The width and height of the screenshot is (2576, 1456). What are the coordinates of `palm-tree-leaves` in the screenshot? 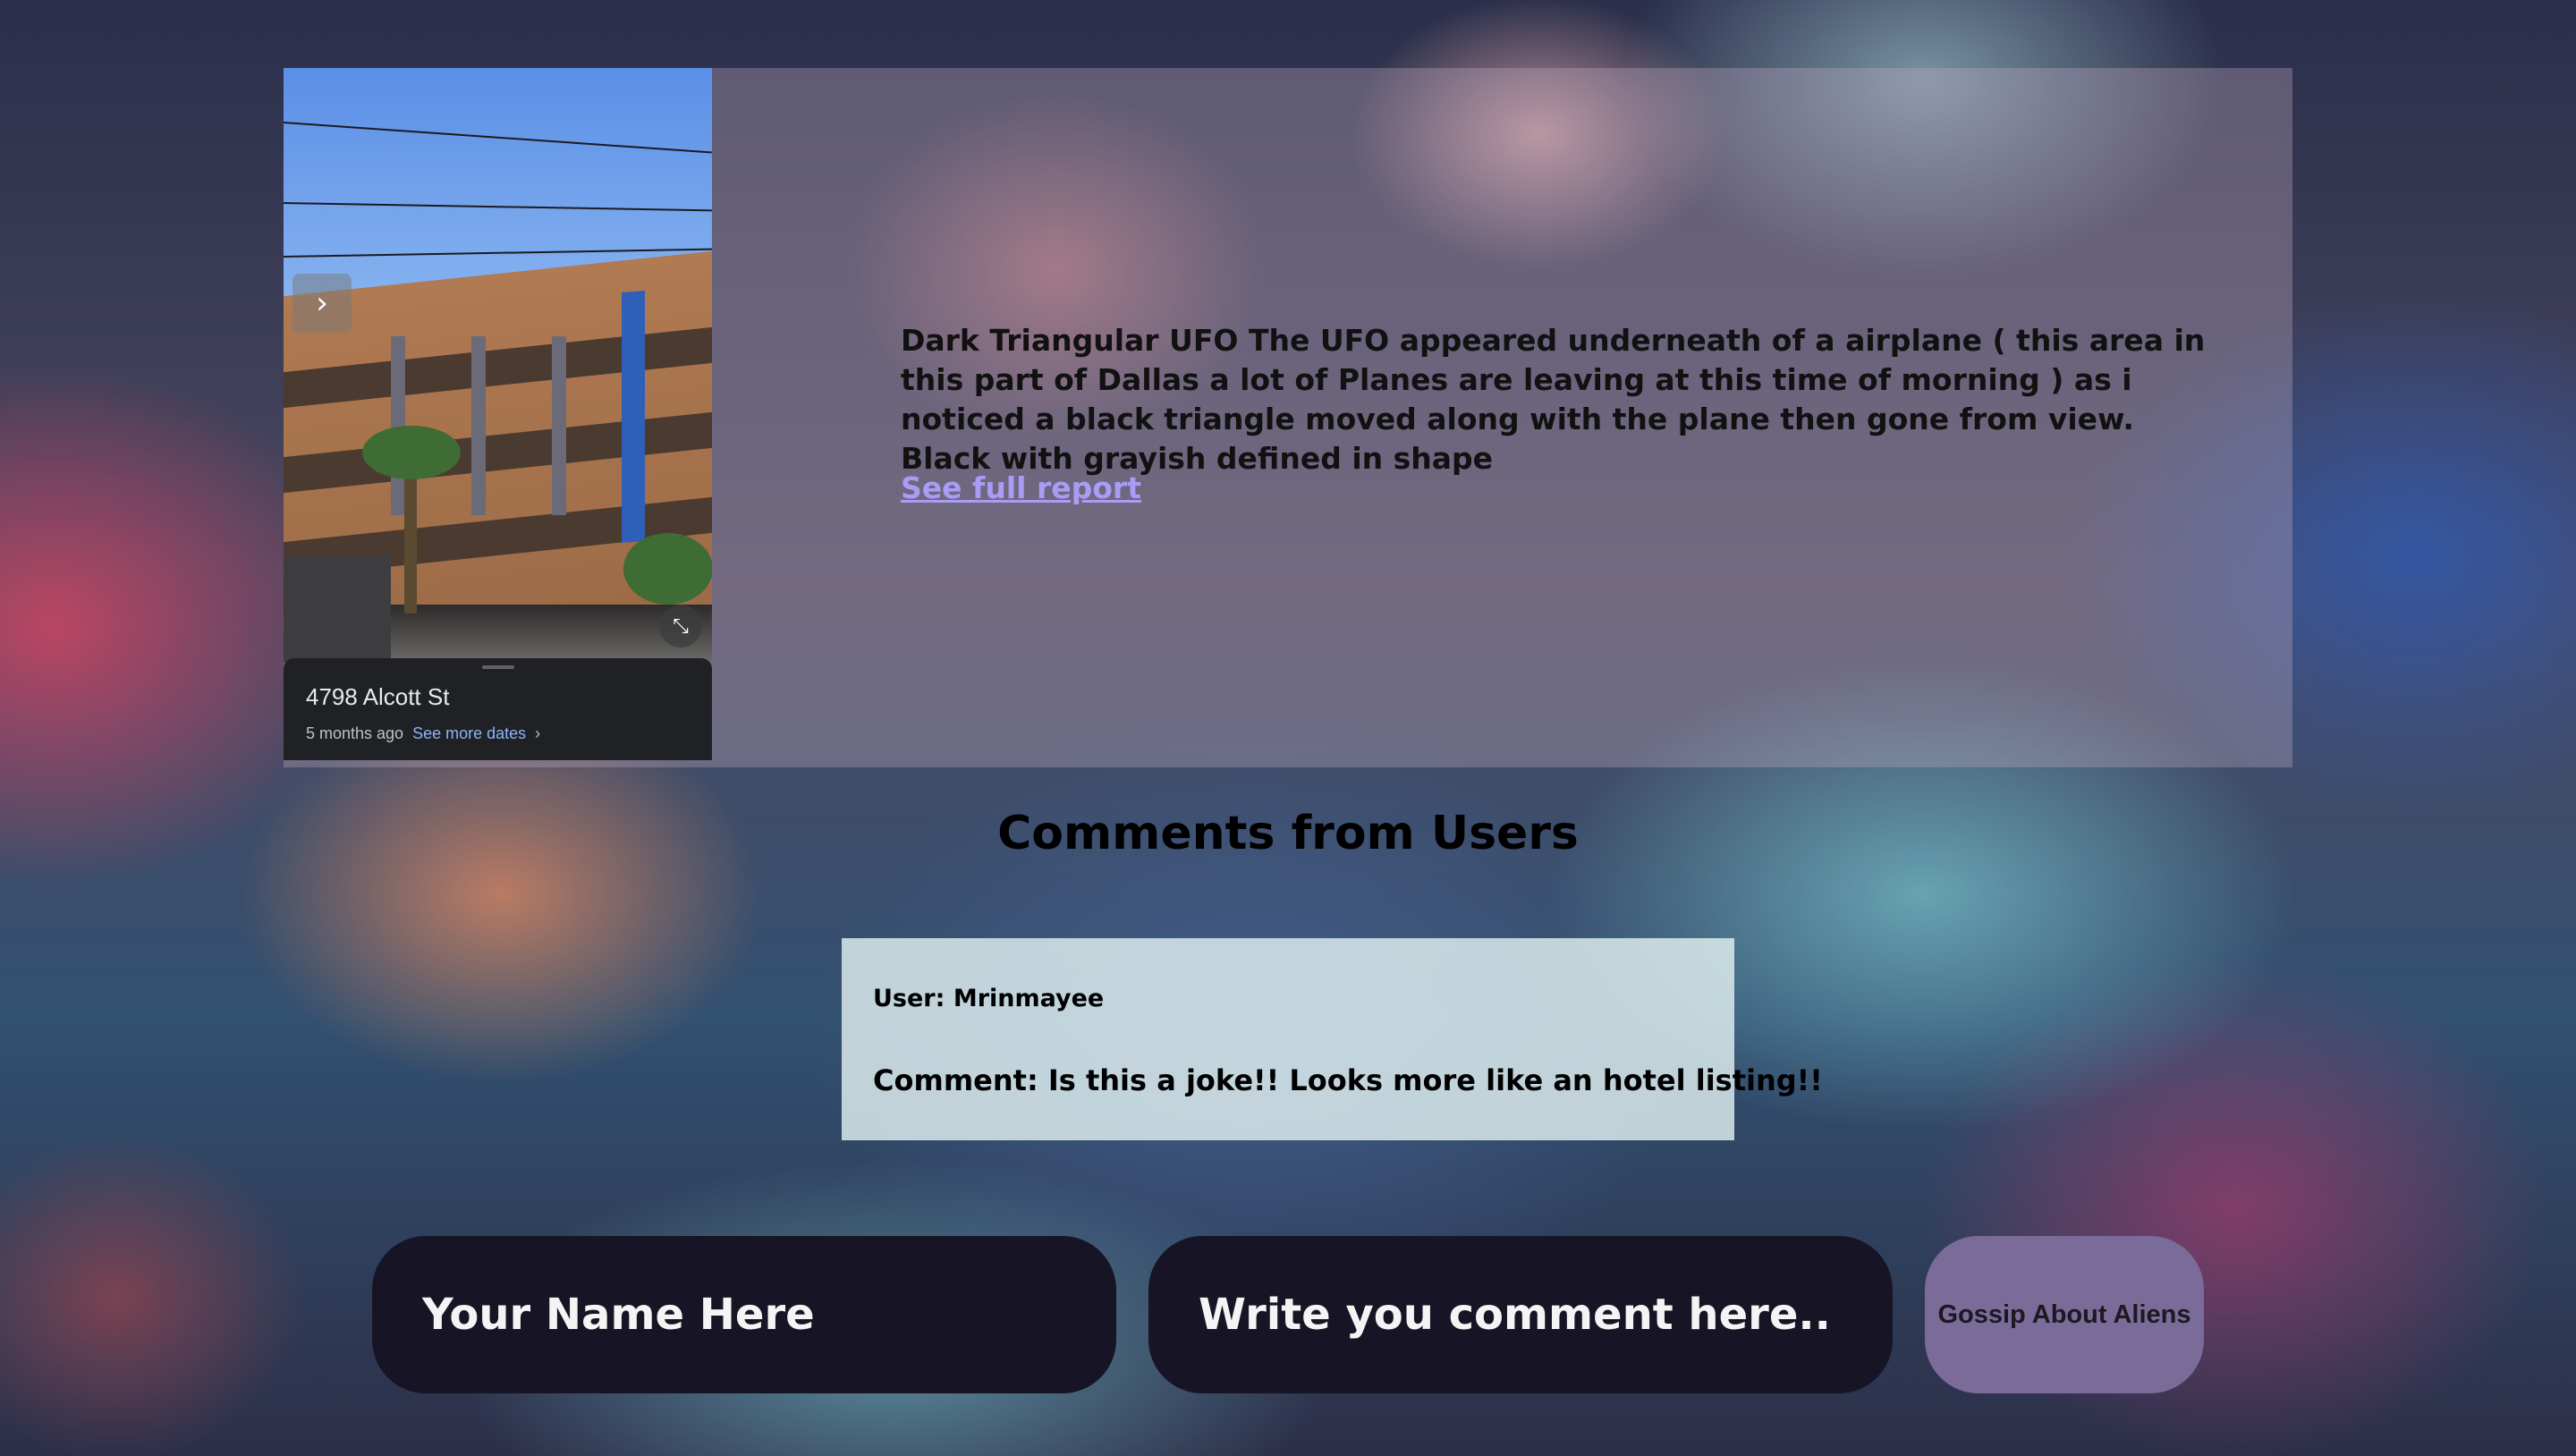 It's located at (411, 452).